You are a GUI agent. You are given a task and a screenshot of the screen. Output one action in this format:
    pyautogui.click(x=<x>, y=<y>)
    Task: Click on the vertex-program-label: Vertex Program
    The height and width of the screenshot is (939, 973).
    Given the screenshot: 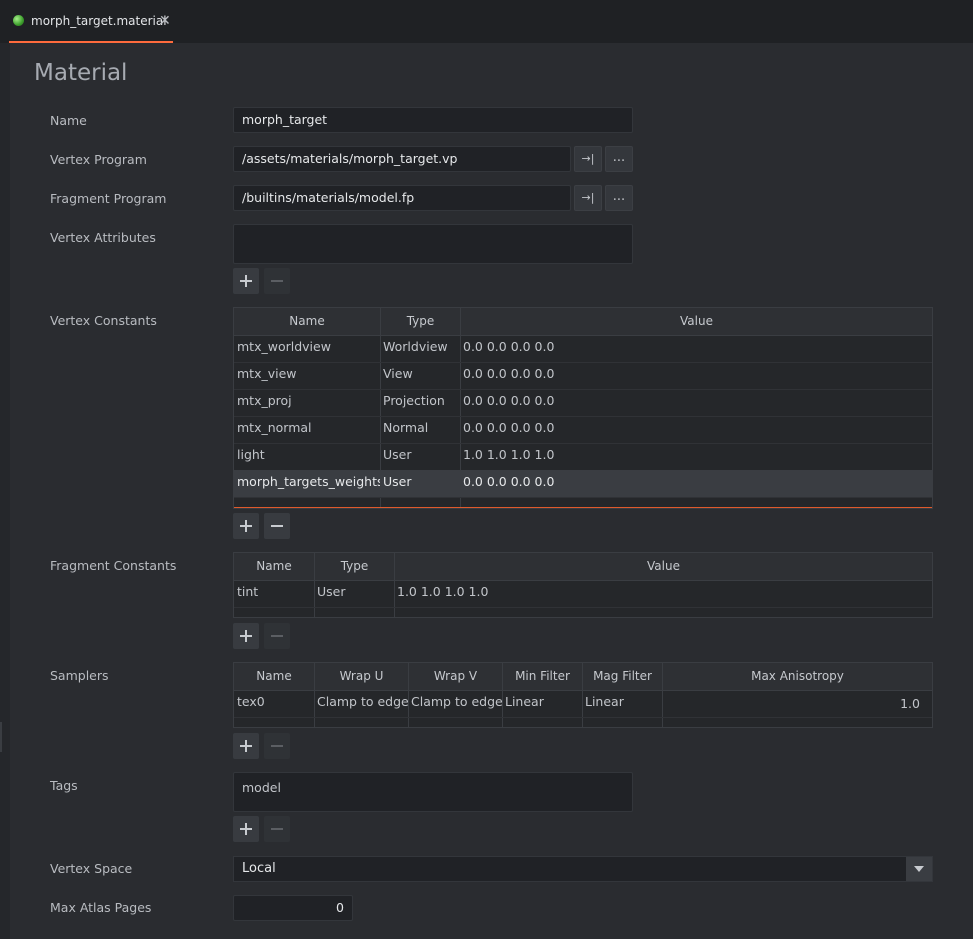 What is the action you would take?
    pyautogui.click(x=98, y=159)
    